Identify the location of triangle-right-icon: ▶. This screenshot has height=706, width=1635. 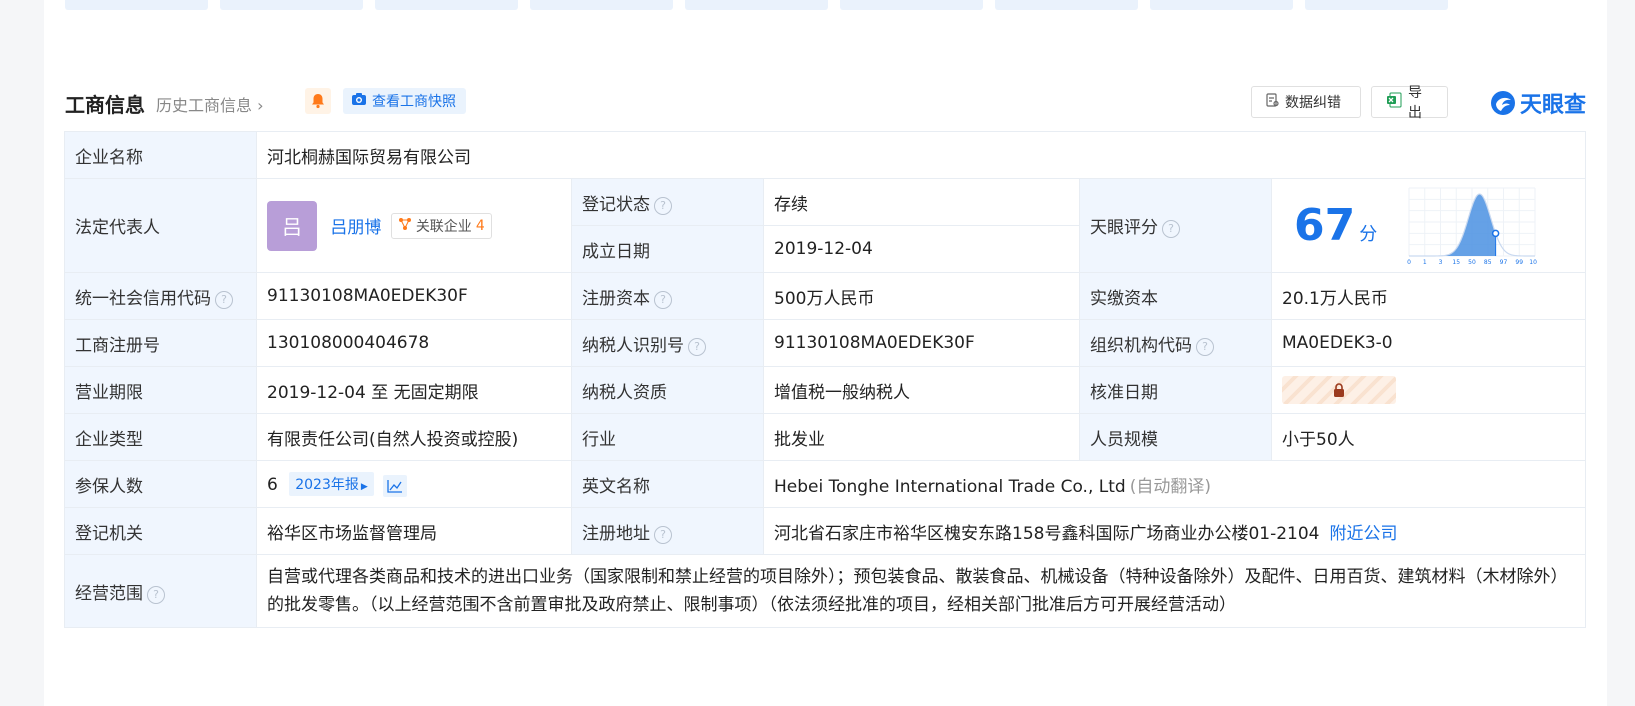
(364, 486).